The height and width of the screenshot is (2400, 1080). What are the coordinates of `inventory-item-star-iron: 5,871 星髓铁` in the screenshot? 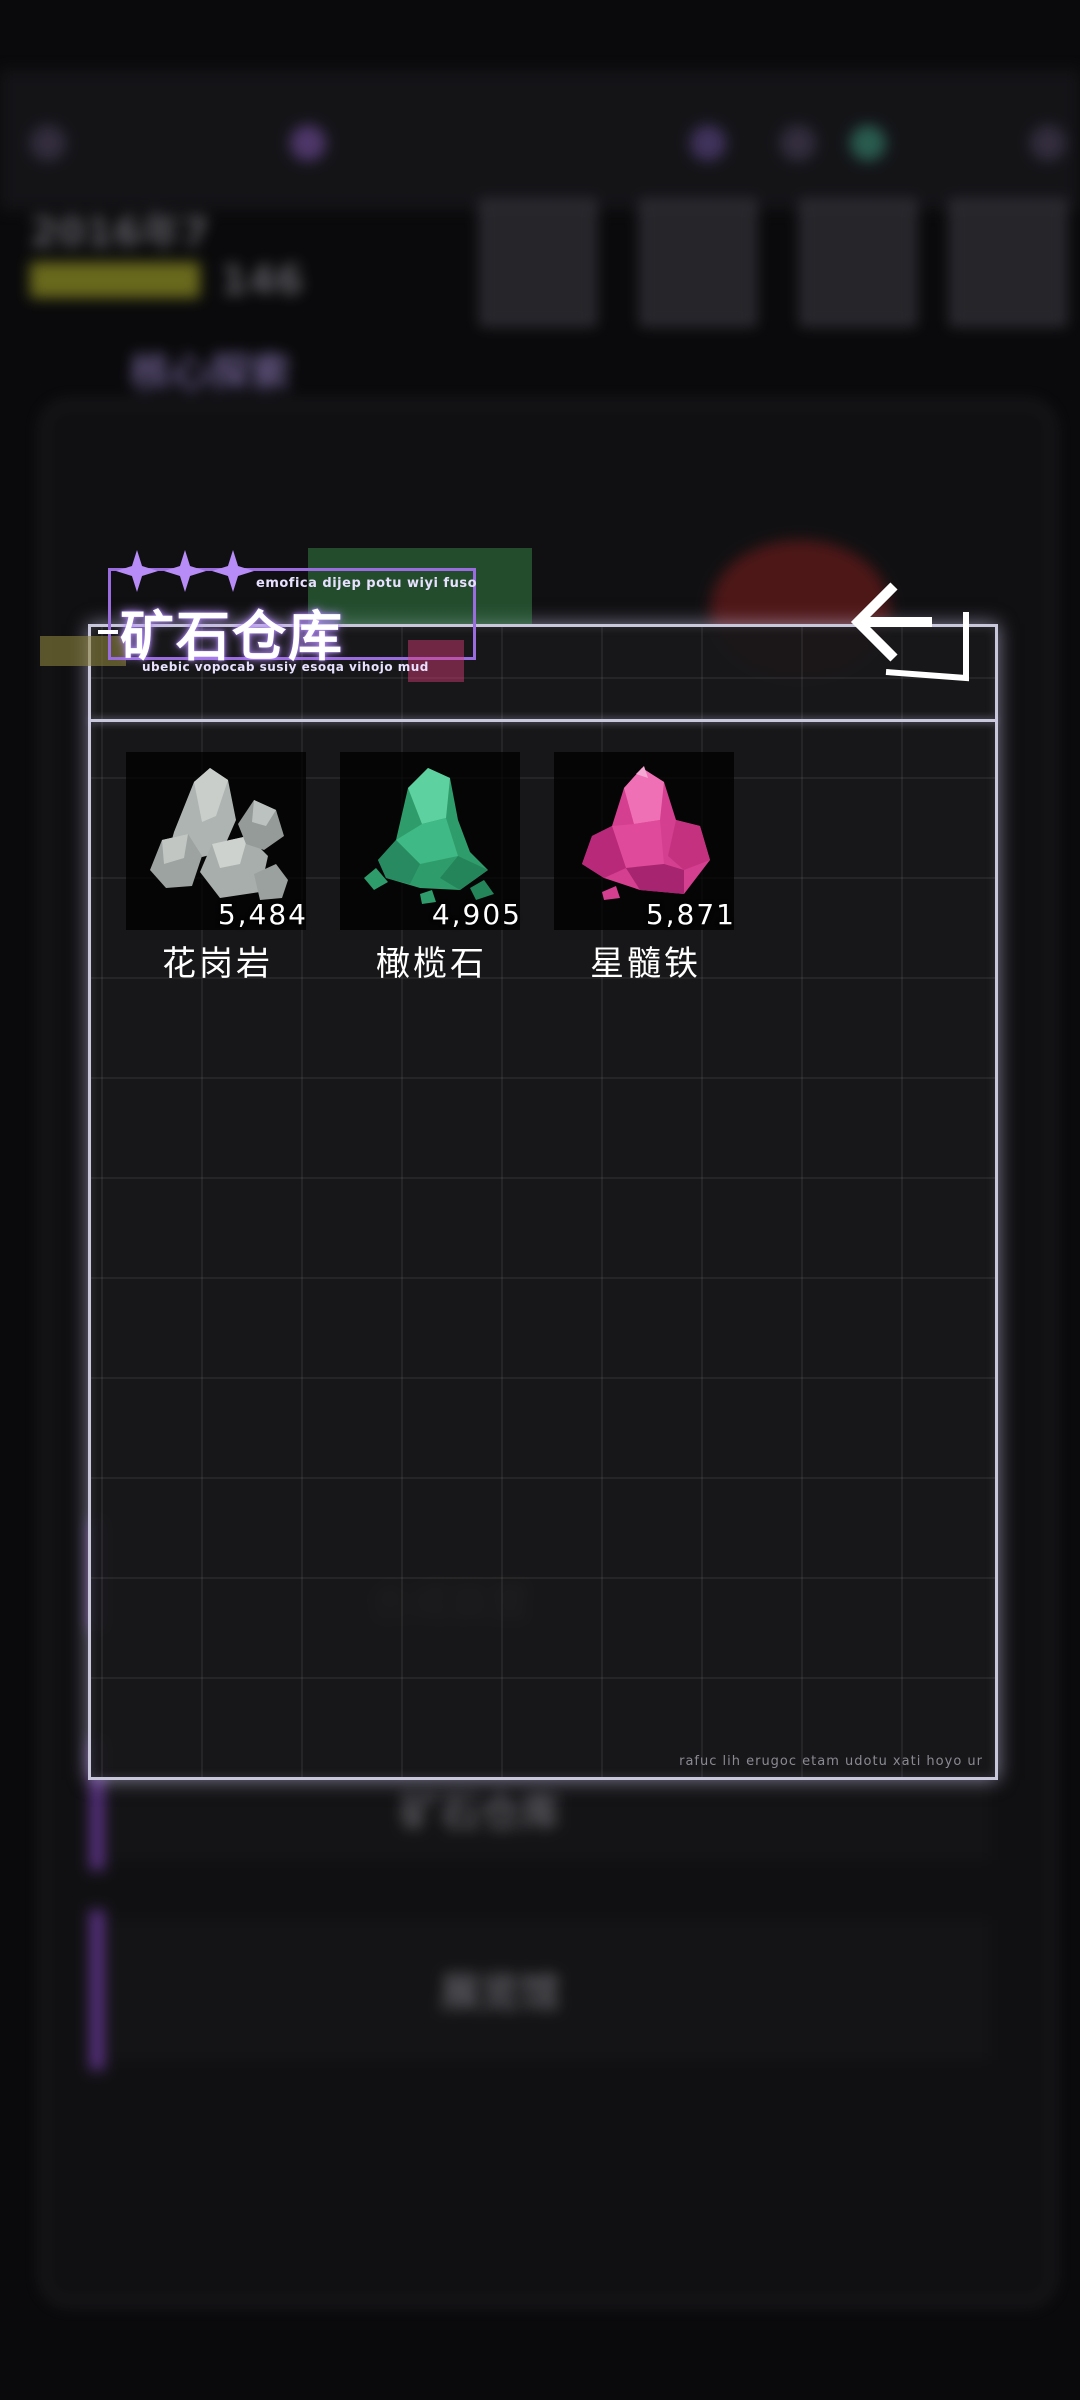 It's located at (644, 872).